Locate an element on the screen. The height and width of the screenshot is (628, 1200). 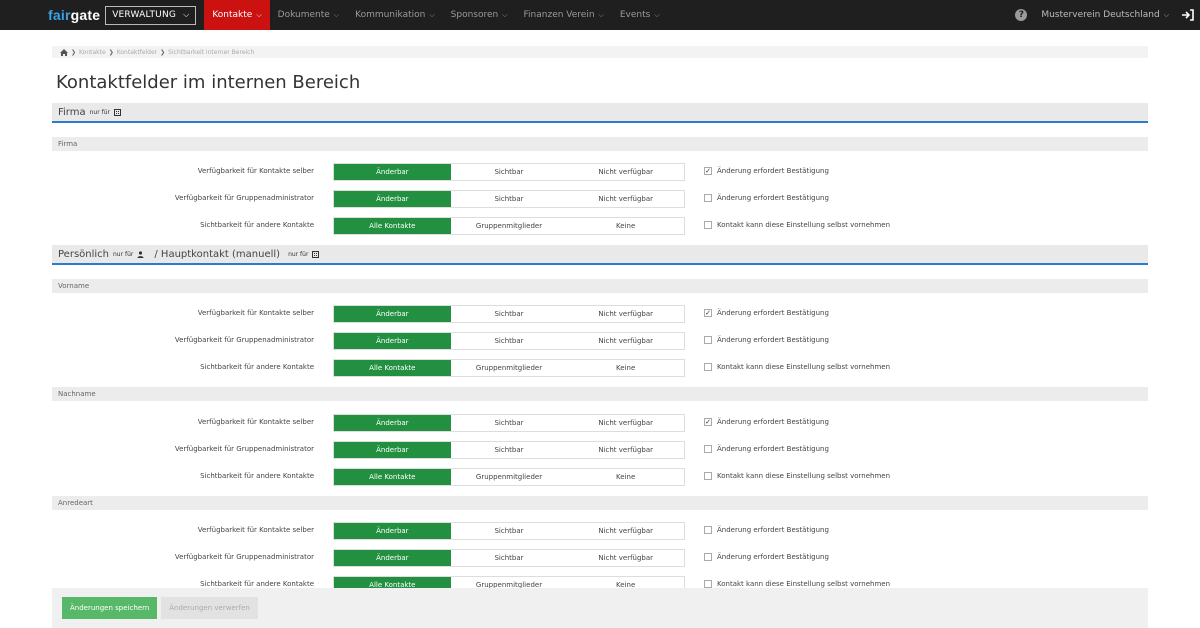
field-header-nachname: Nachname is located at coordinates (600, 394).